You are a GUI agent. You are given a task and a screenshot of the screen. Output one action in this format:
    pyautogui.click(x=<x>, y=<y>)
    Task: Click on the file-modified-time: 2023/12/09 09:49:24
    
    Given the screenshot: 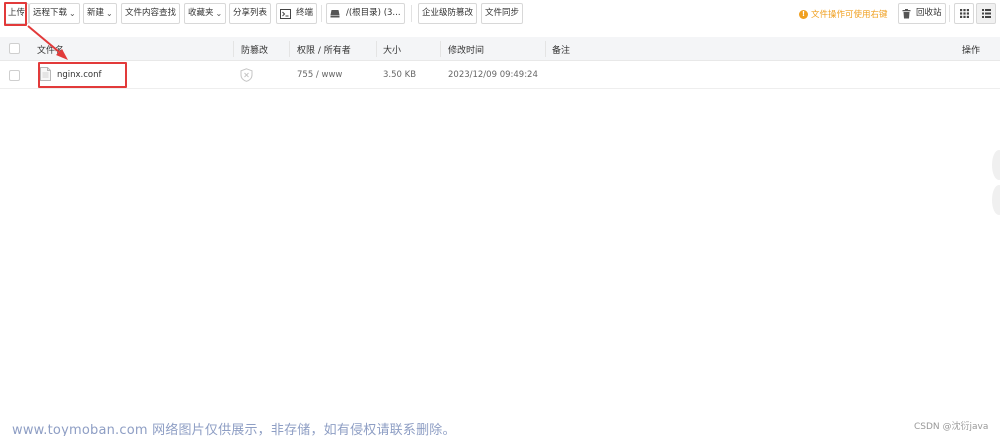 What is the action you would take?
    pyautogui.click(x=493, y=75)
    